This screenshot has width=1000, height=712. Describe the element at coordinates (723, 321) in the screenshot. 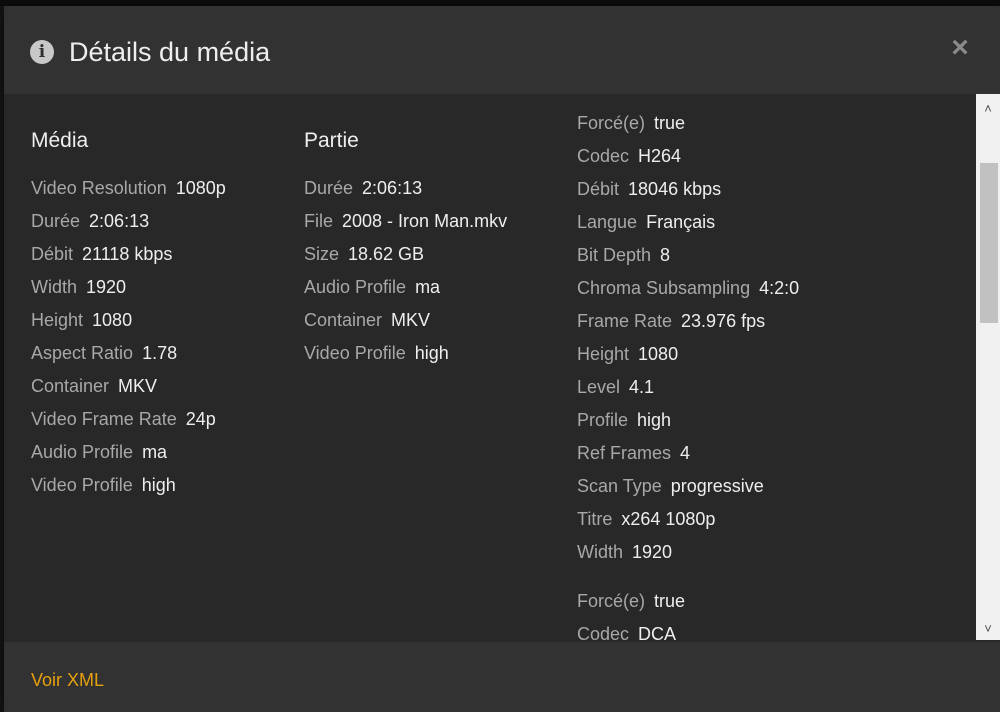

I see `video-stream-value: 23.976 fps` at that location.